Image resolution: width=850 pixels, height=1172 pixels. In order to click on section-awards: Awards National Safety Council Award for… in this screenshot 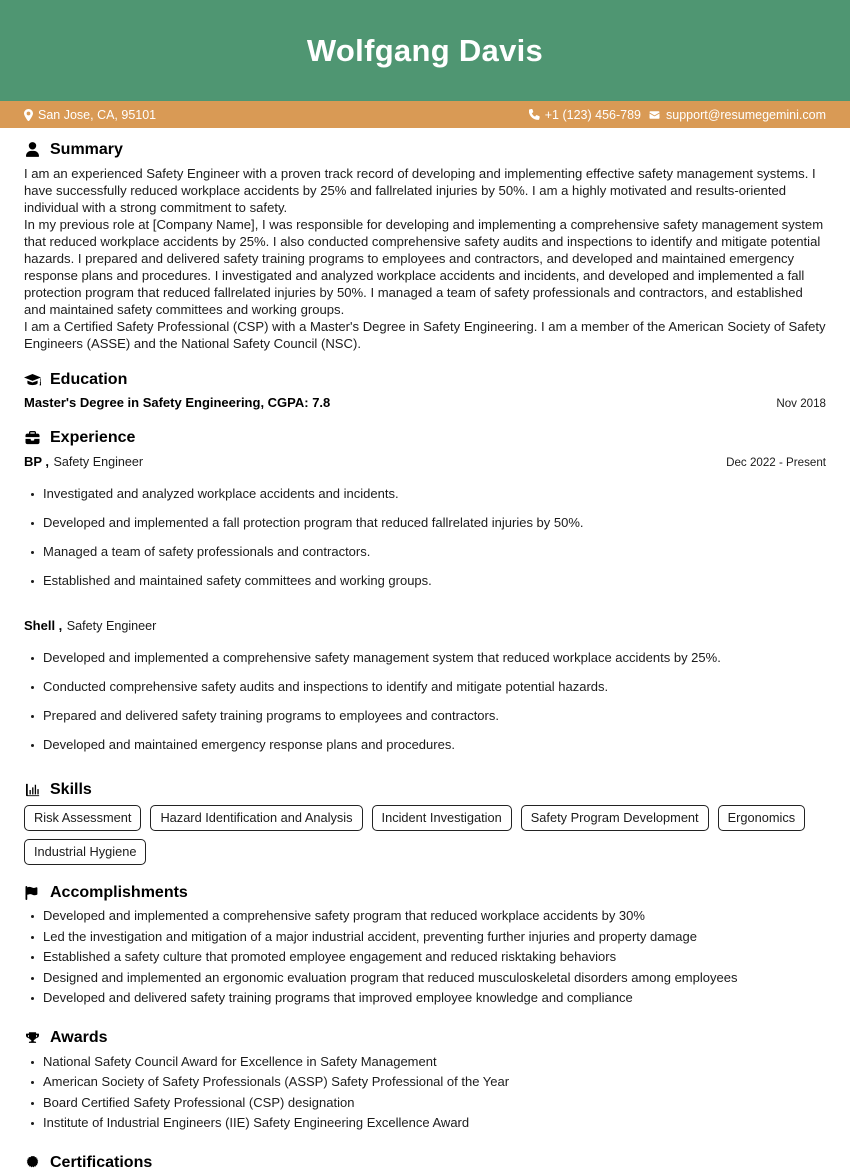, I will do `click(425, 1081)`.